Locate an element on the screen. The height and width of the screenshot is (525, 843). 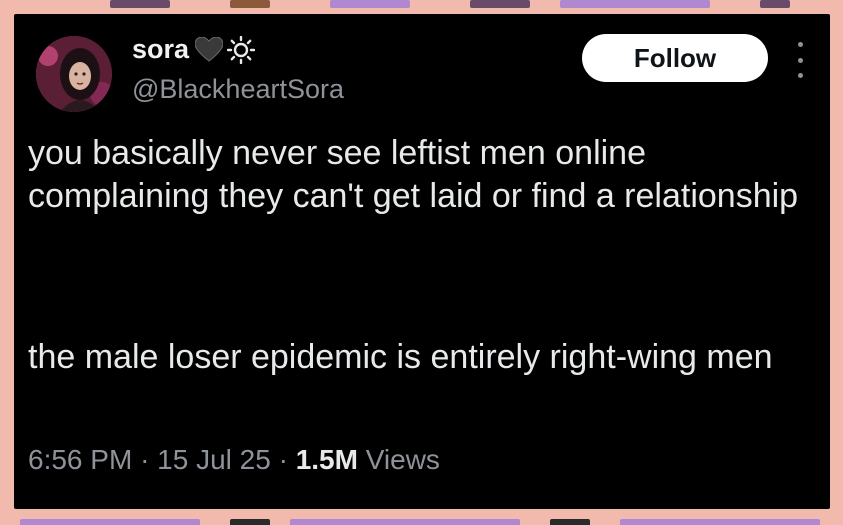
avatar-image is located at coordinates (74, 74).